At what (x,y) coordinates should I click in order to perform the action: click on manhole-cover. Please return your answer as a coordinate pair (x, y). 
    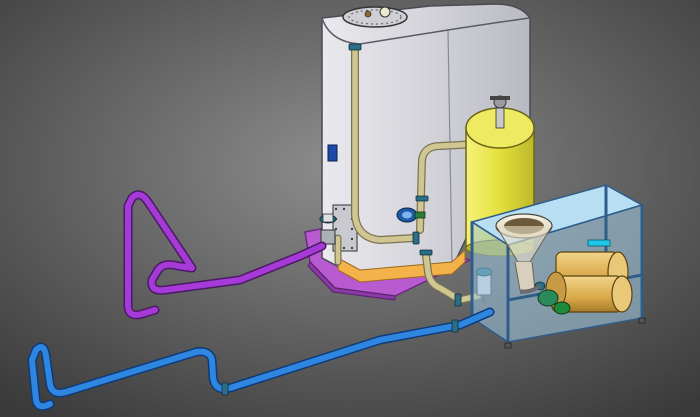
    Looking at the image, I should click on (375, 17).